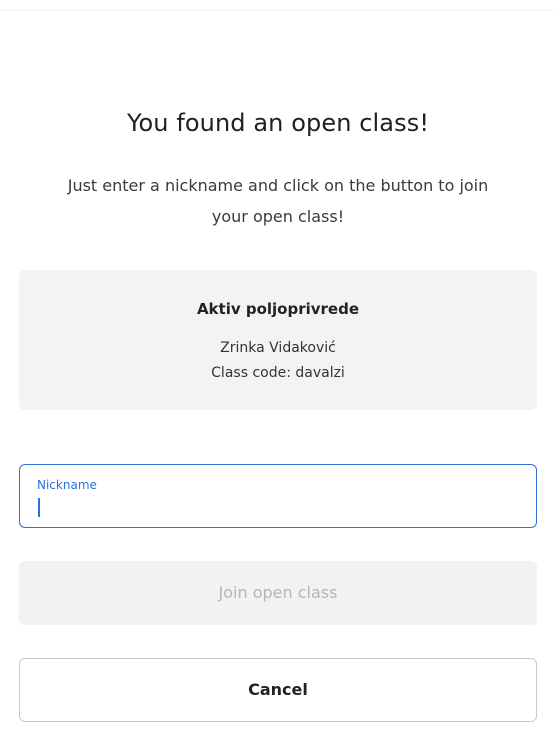  I want to click on text-caret, so click(39, 507).